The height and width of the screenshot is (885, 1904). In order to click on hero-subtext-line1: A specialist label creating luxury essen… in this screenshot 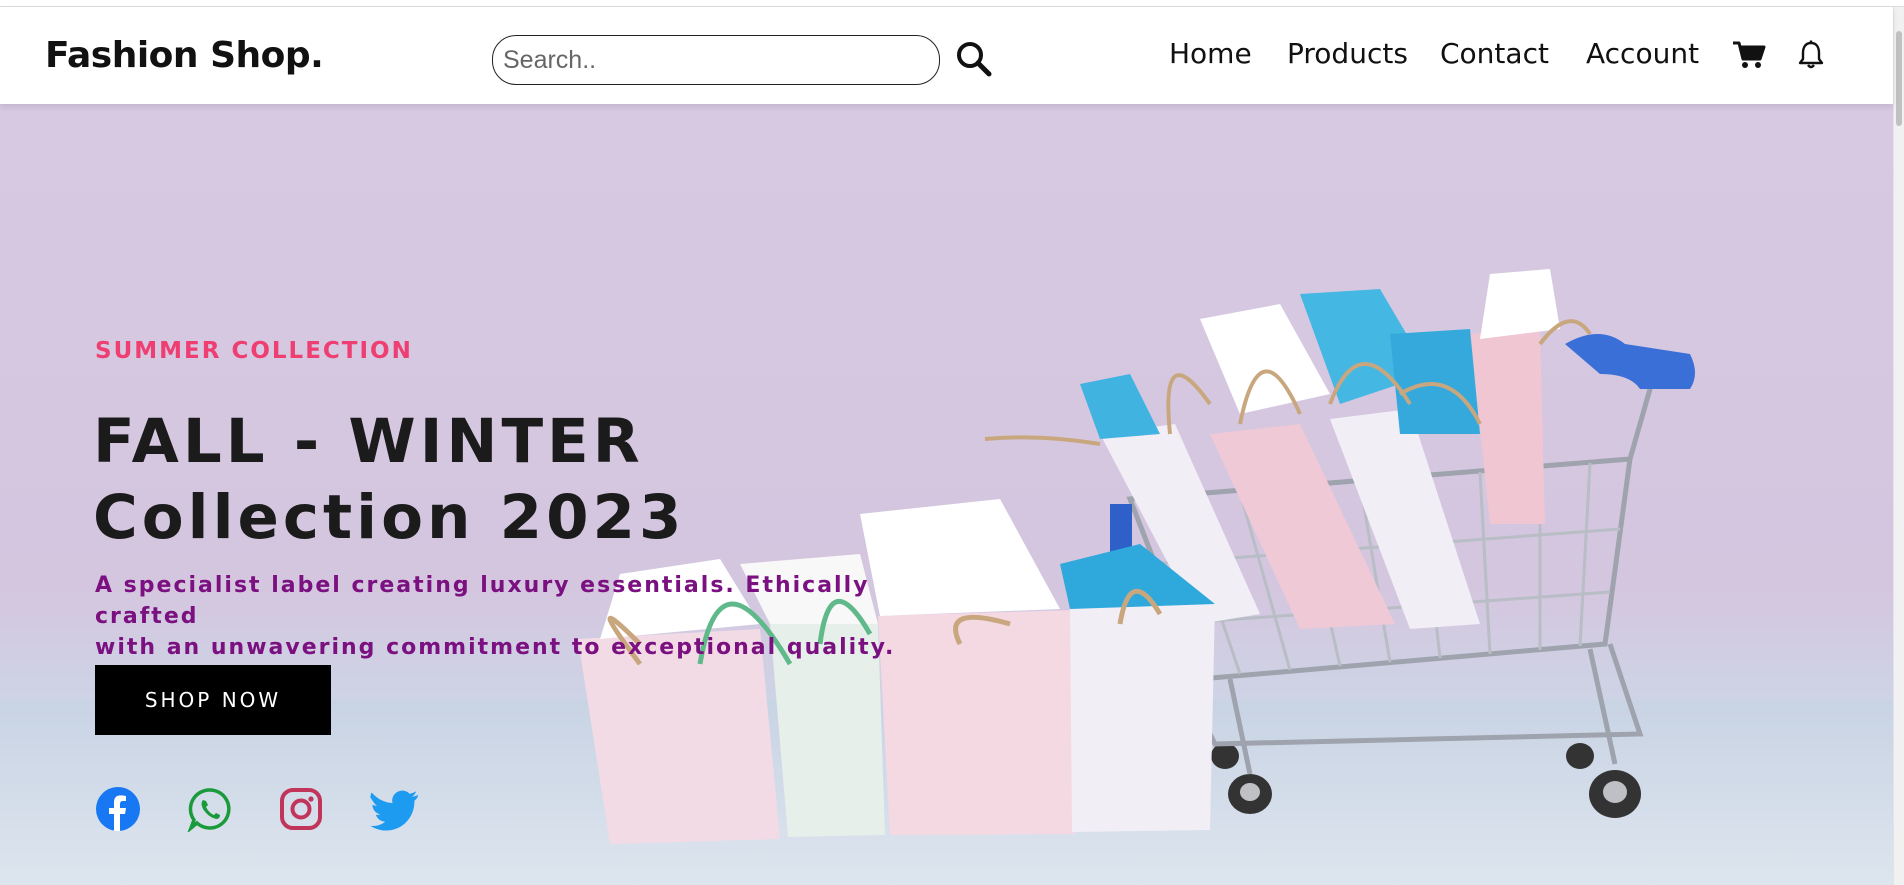, I will do `click(482, 601)`.